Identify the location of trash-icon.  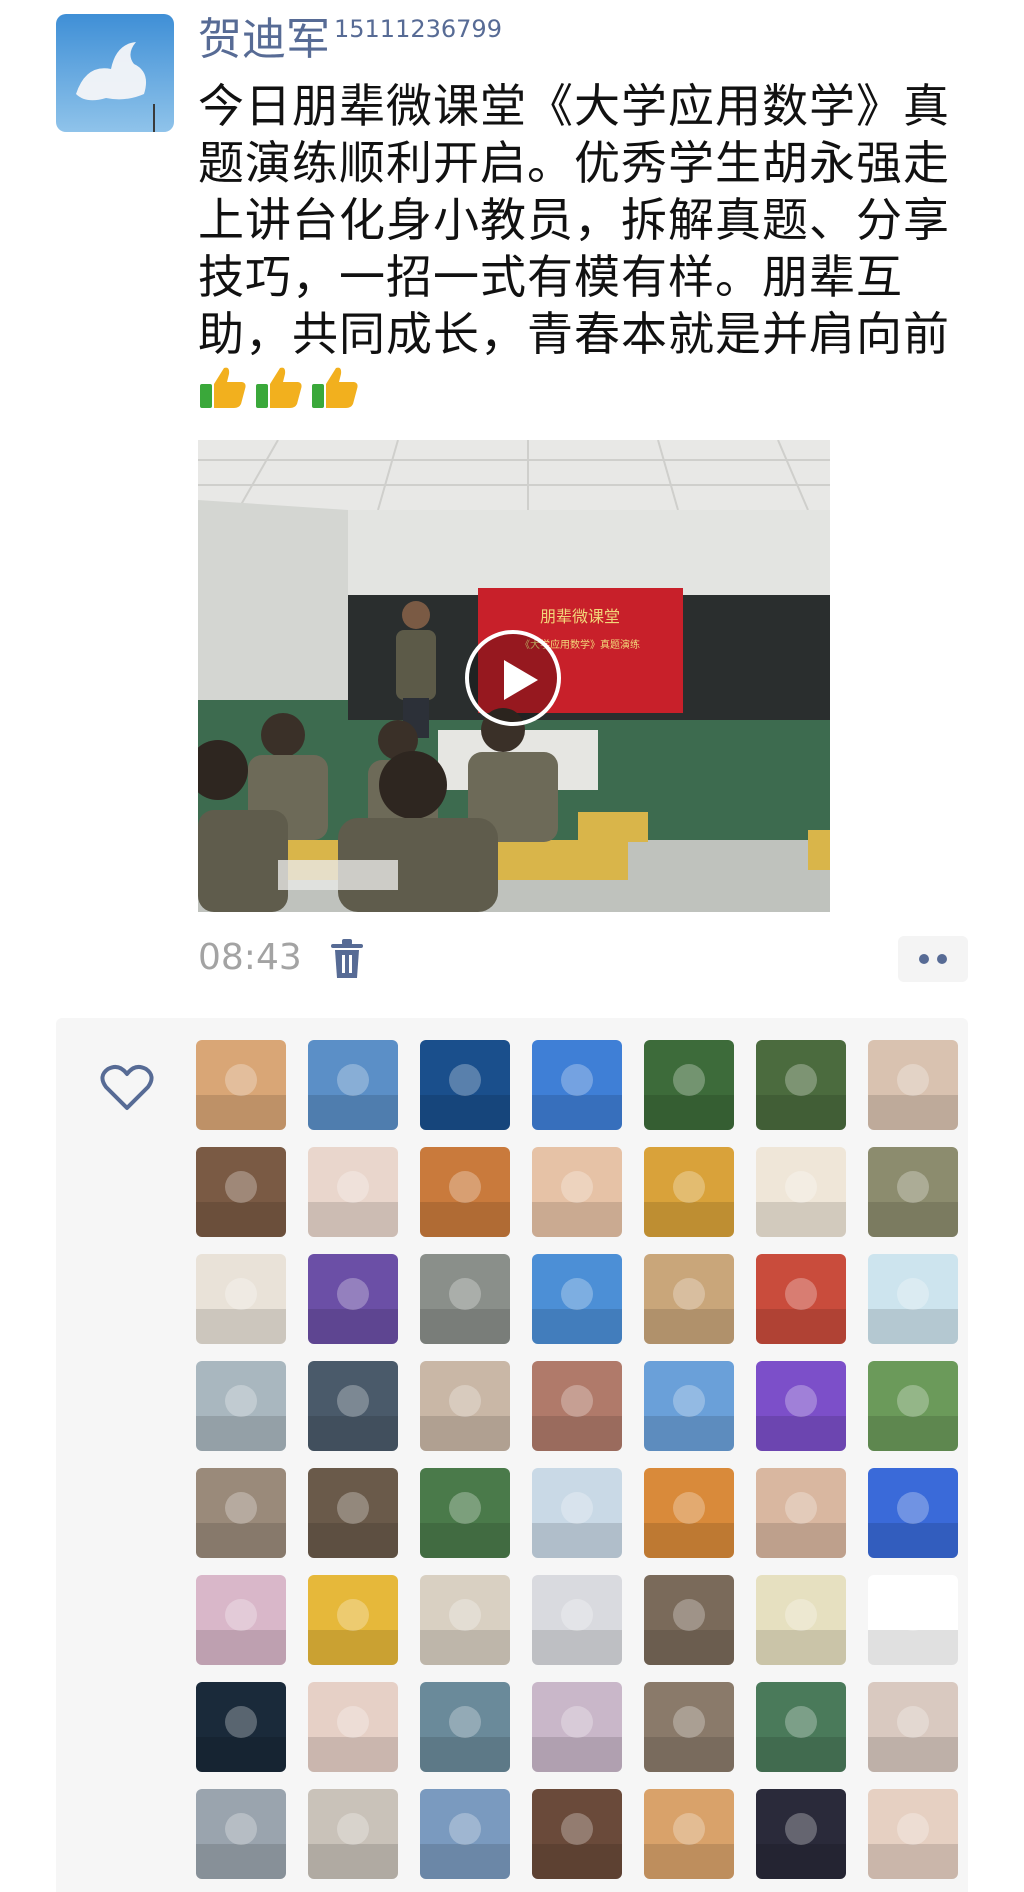
(347, 959).